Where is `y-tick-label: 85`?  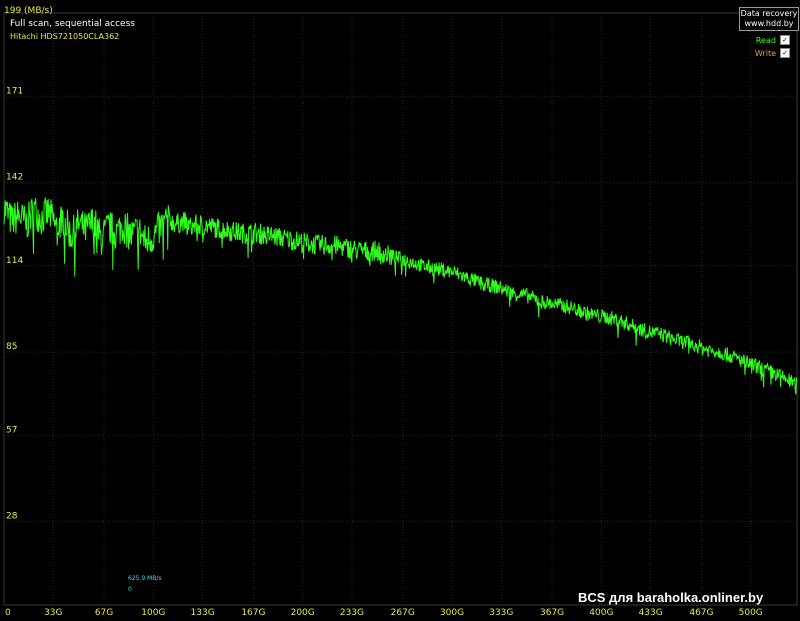
y-tick-label: 85 is located at coordinates (11, 347).